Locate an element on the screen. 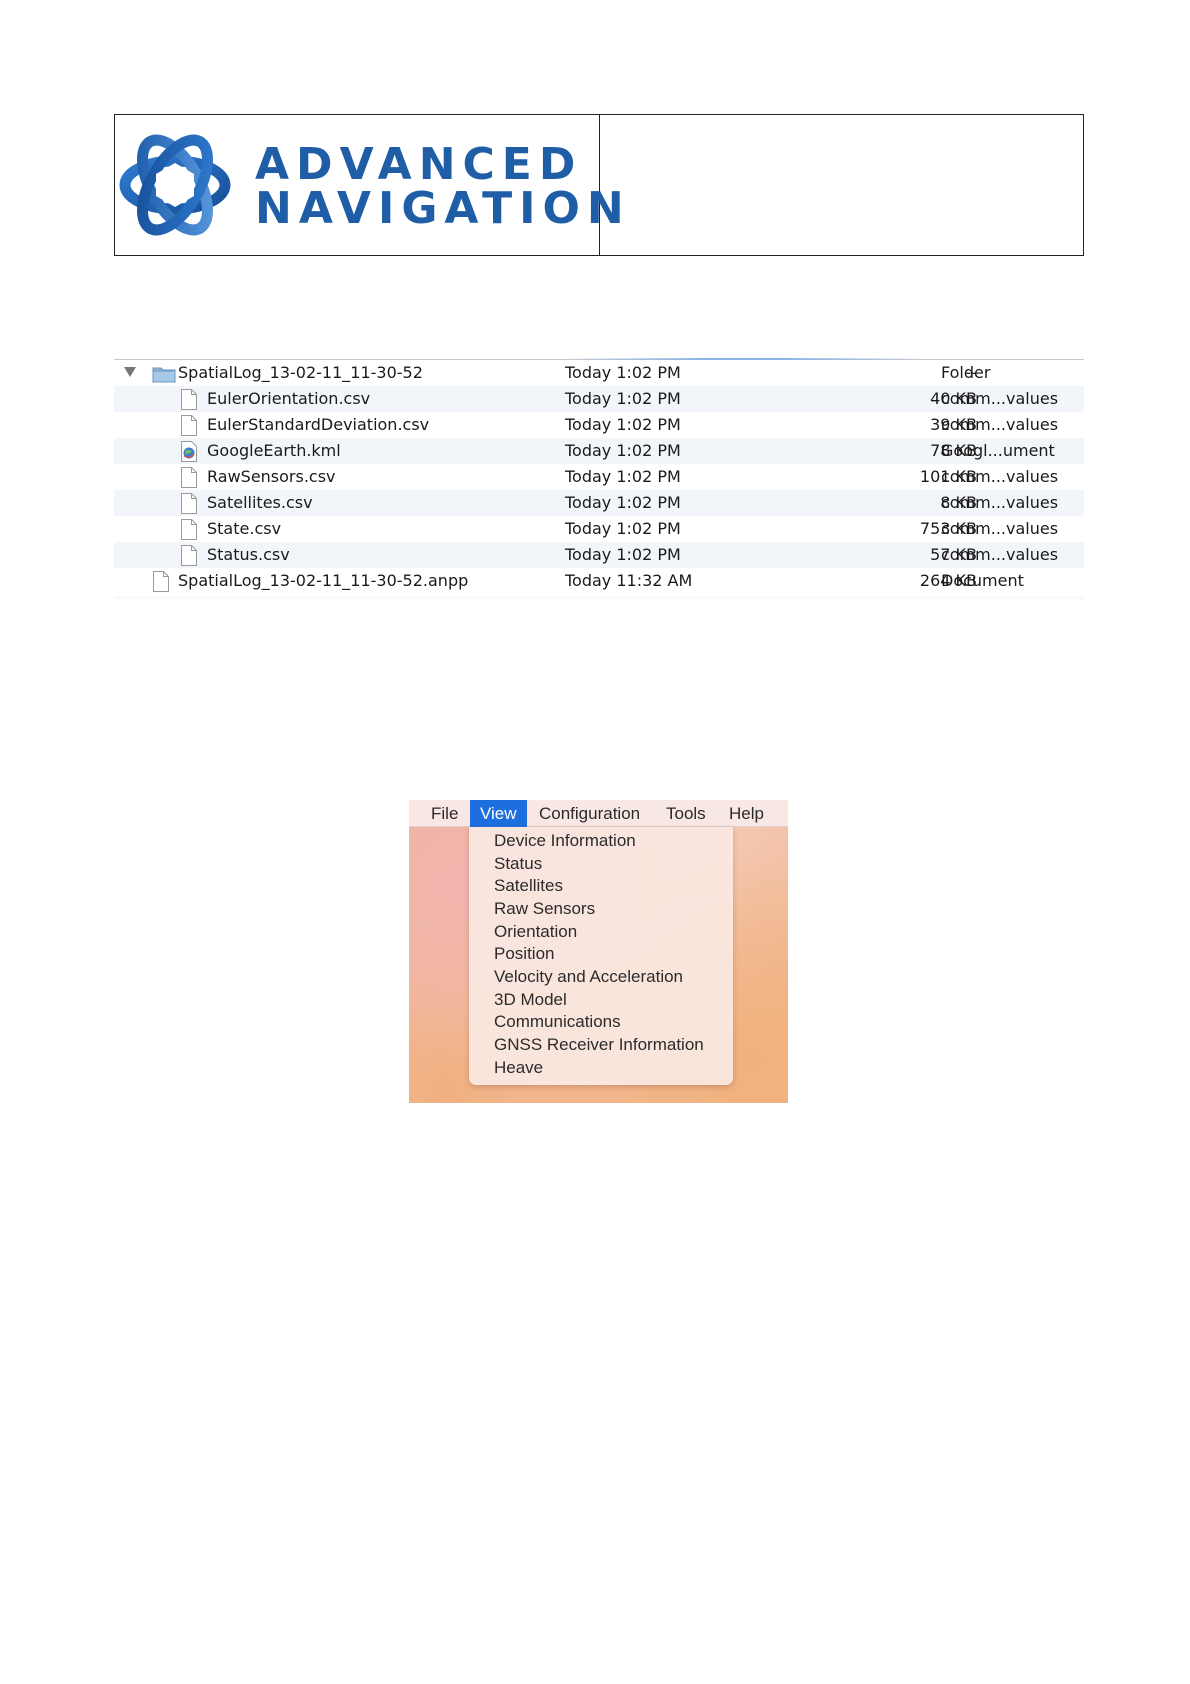 The image size is (1190, 1684). file-name: EulerStandardDeviation.csv is located at coordinates (318, 424).